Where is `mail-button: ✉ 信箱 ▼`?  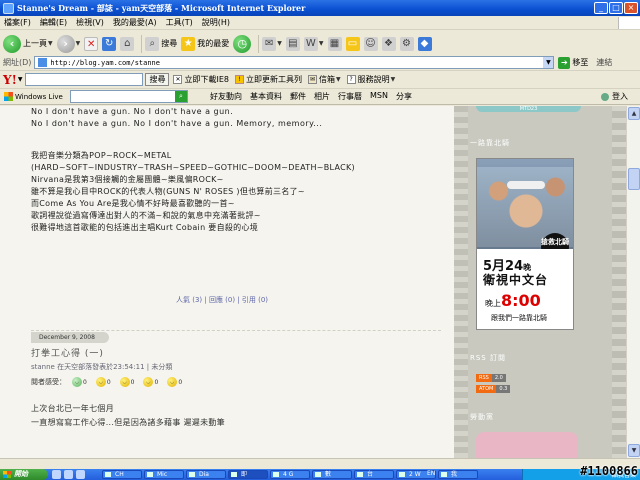
mail-button: ✉ 信箱 ▼ is located at coordinates (324, 79).